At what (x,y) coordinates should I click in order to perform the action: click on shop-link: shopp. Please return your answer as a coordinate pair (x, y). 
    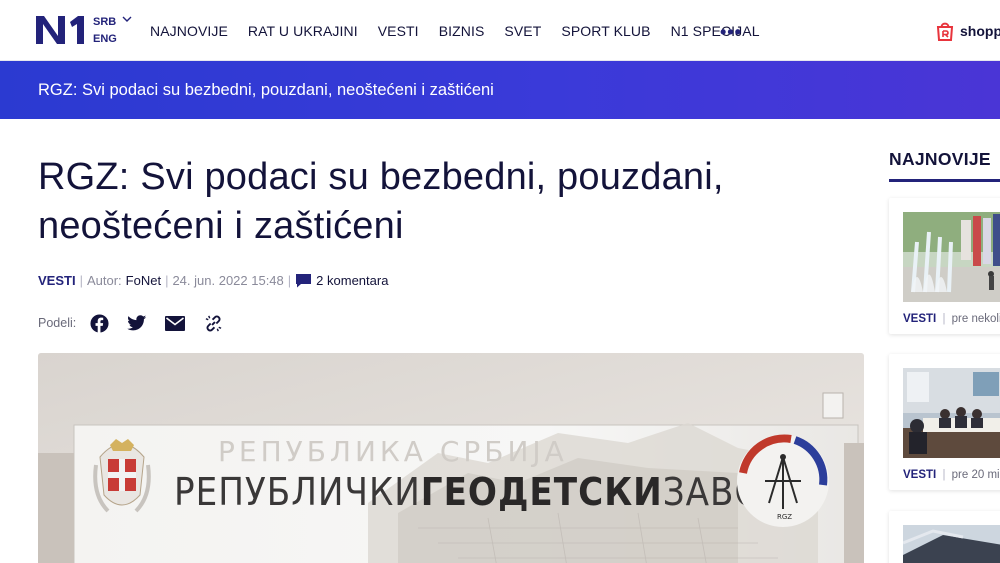
    Looking at the image, I should click on (967, 31).